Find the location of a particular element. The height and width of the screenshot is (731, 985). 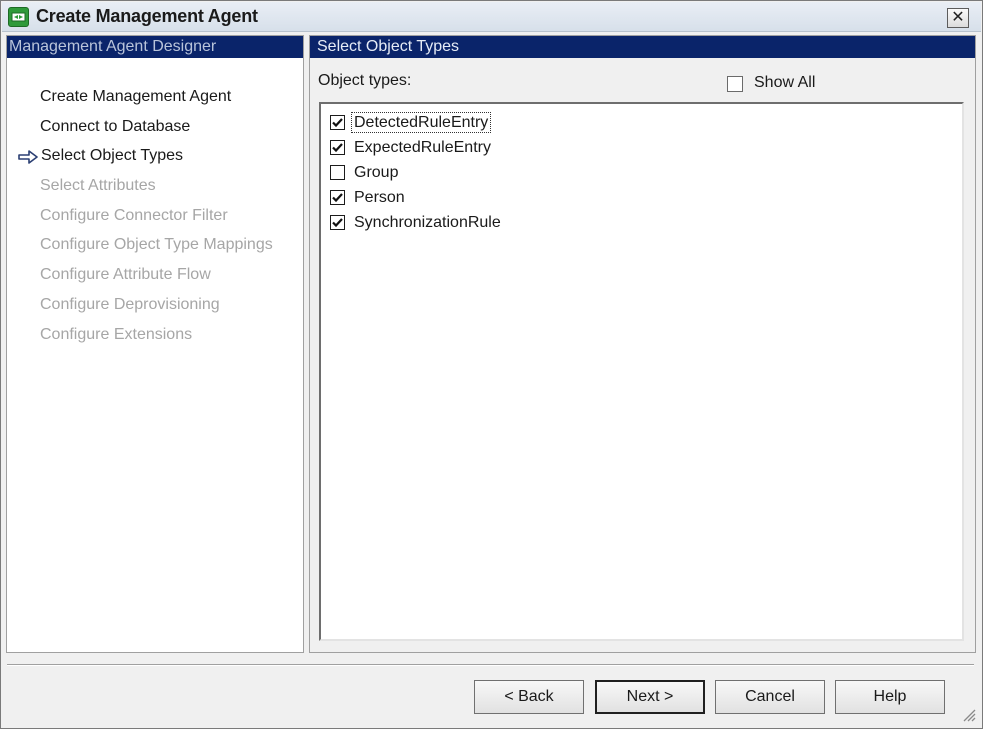

help-button: Help is located at coordinates (890, 697).